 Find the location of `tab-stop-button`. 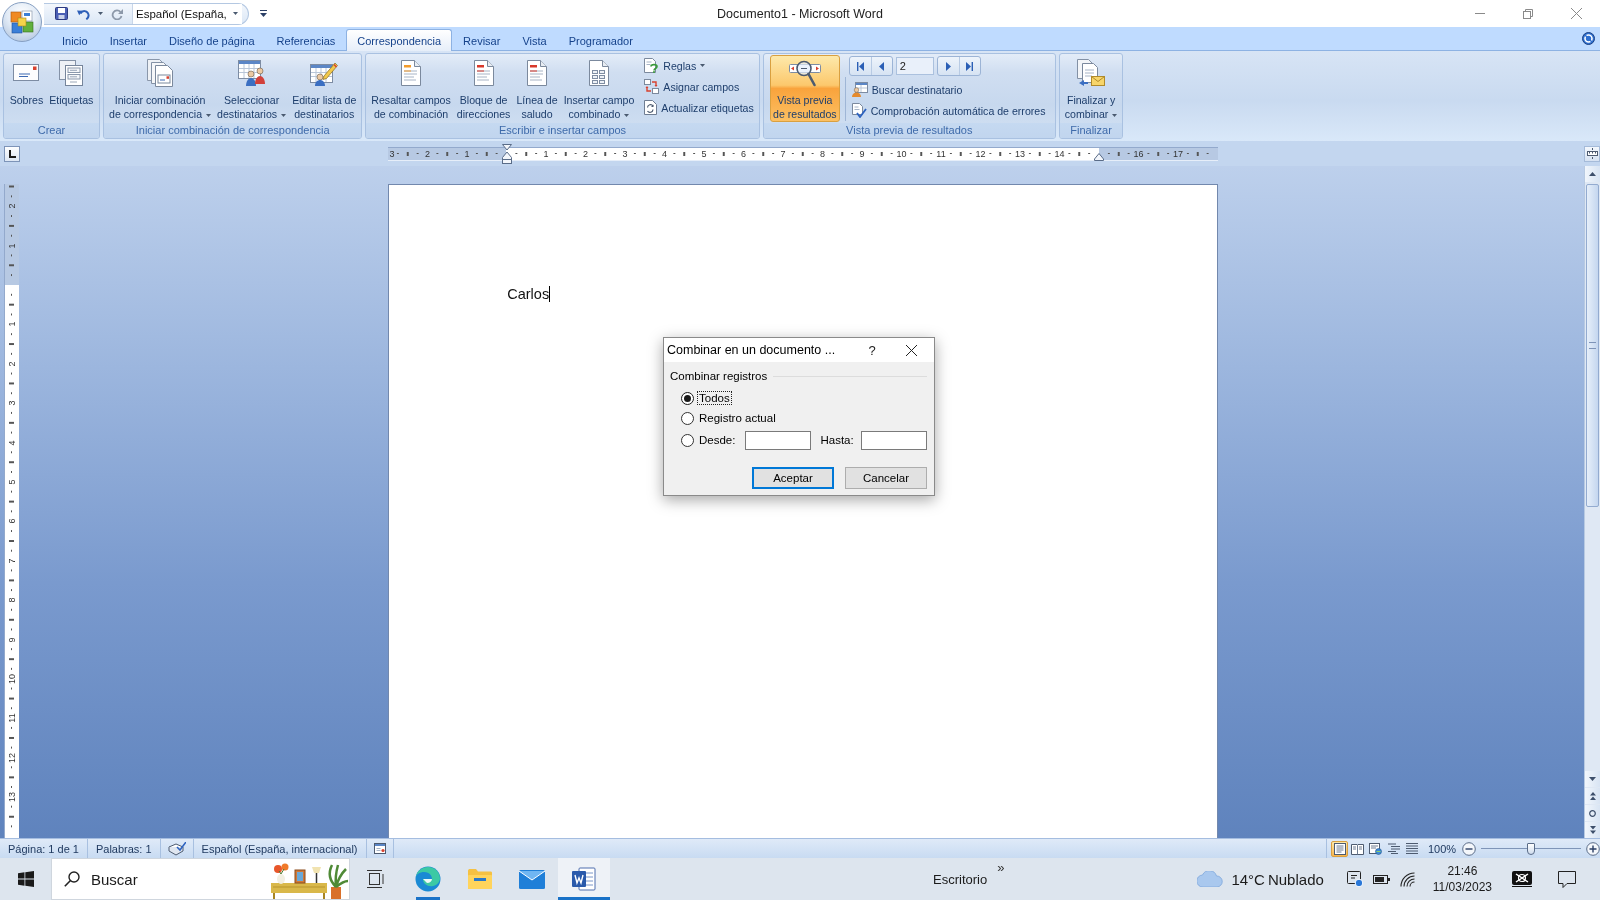

tab-stop-button is located at coordinates (12, 153).